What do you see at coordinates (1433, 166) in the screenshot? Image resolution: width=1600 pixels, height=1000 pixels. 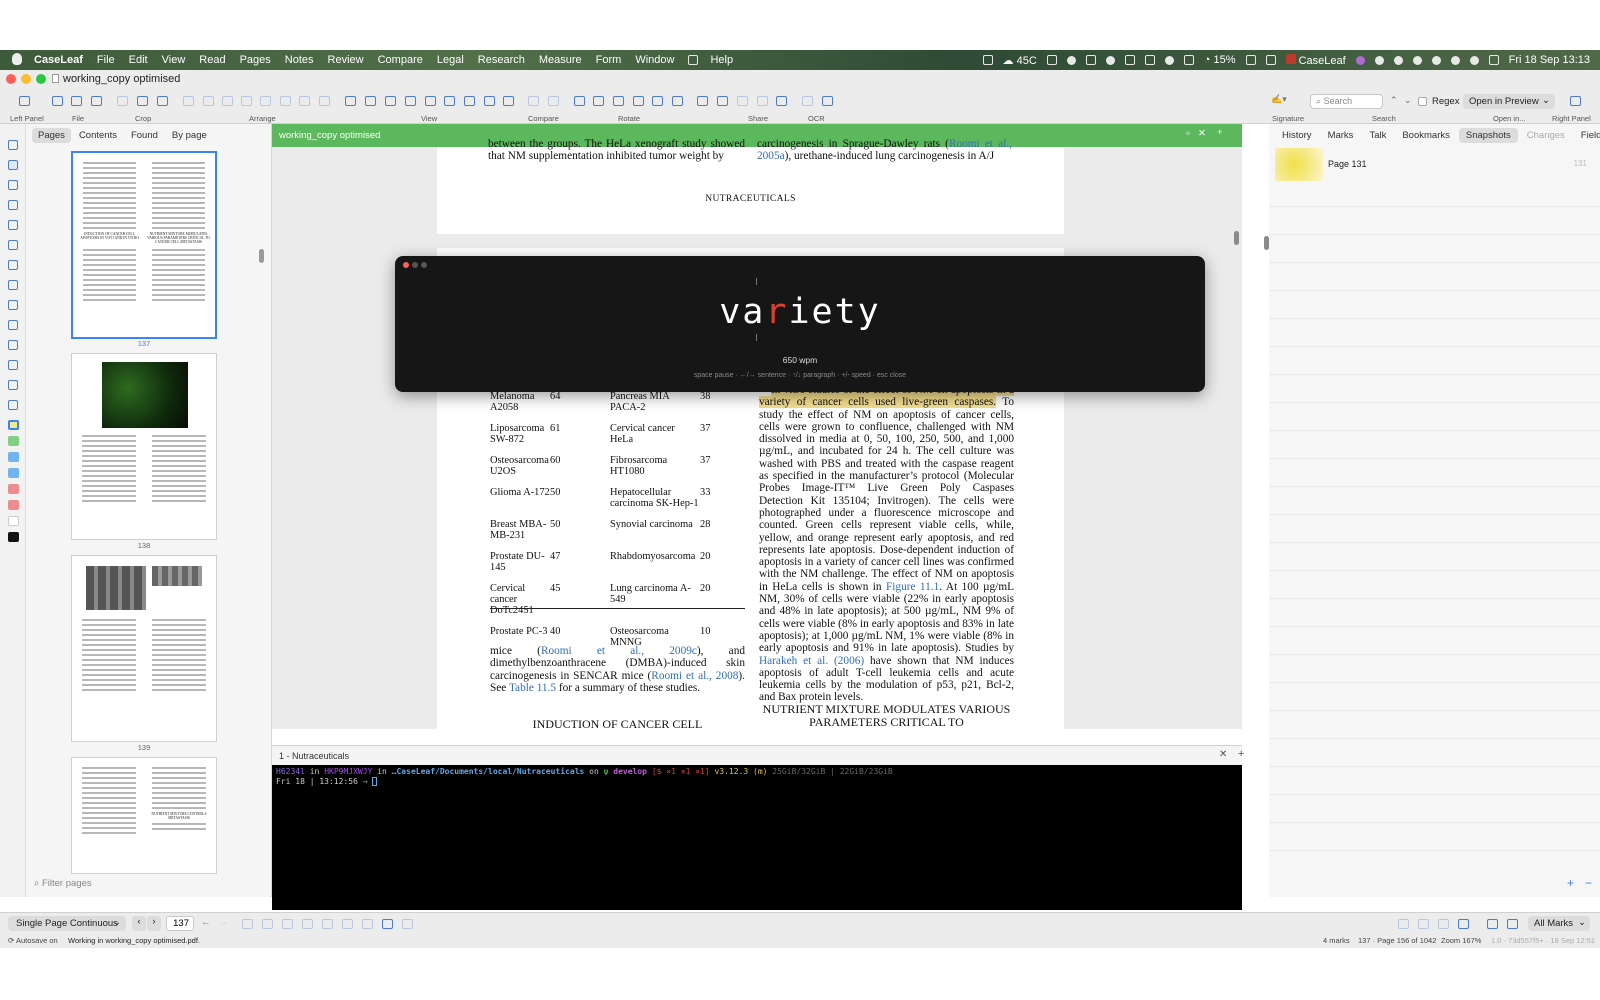 I see `snapshot-item: Page 131 131` at bounding box center [1433, 166].